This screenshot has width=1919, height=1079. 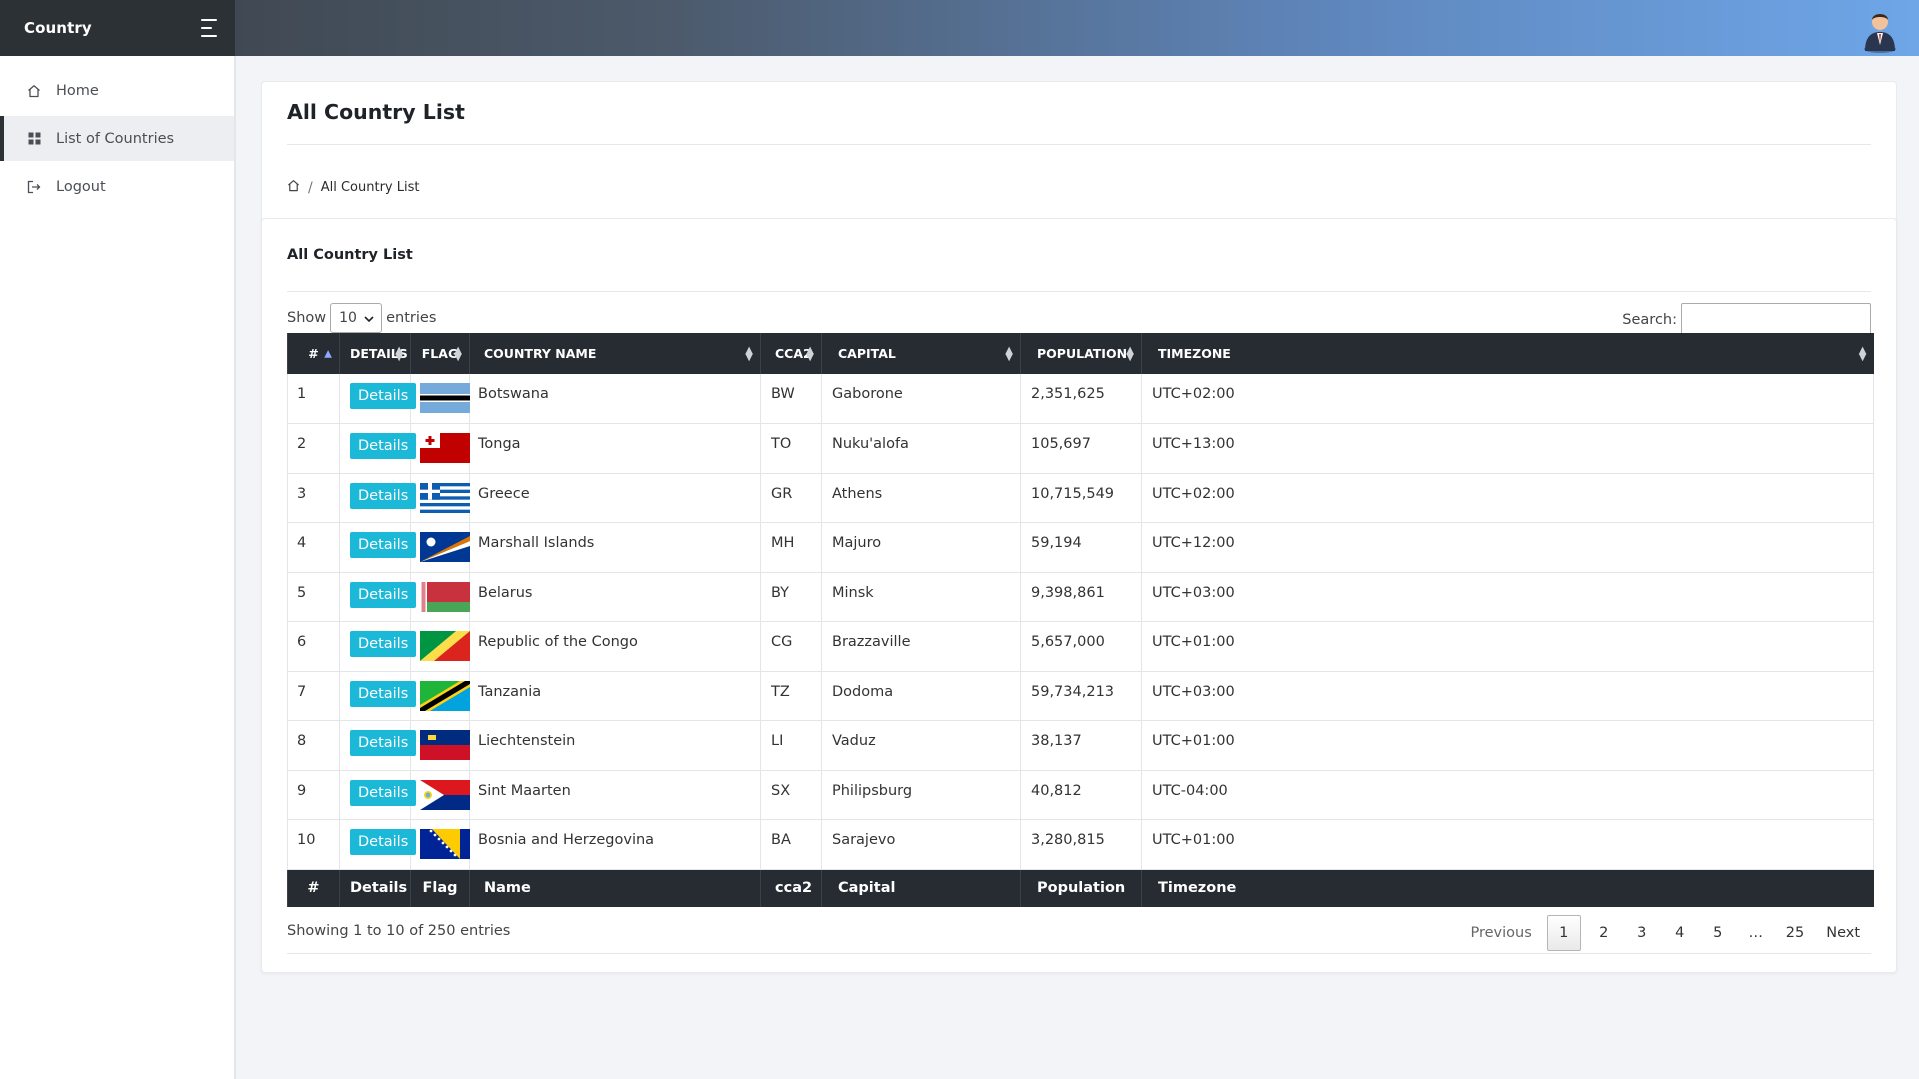 I want to click on menu-toggle-icon, so click(x=212, y=28).